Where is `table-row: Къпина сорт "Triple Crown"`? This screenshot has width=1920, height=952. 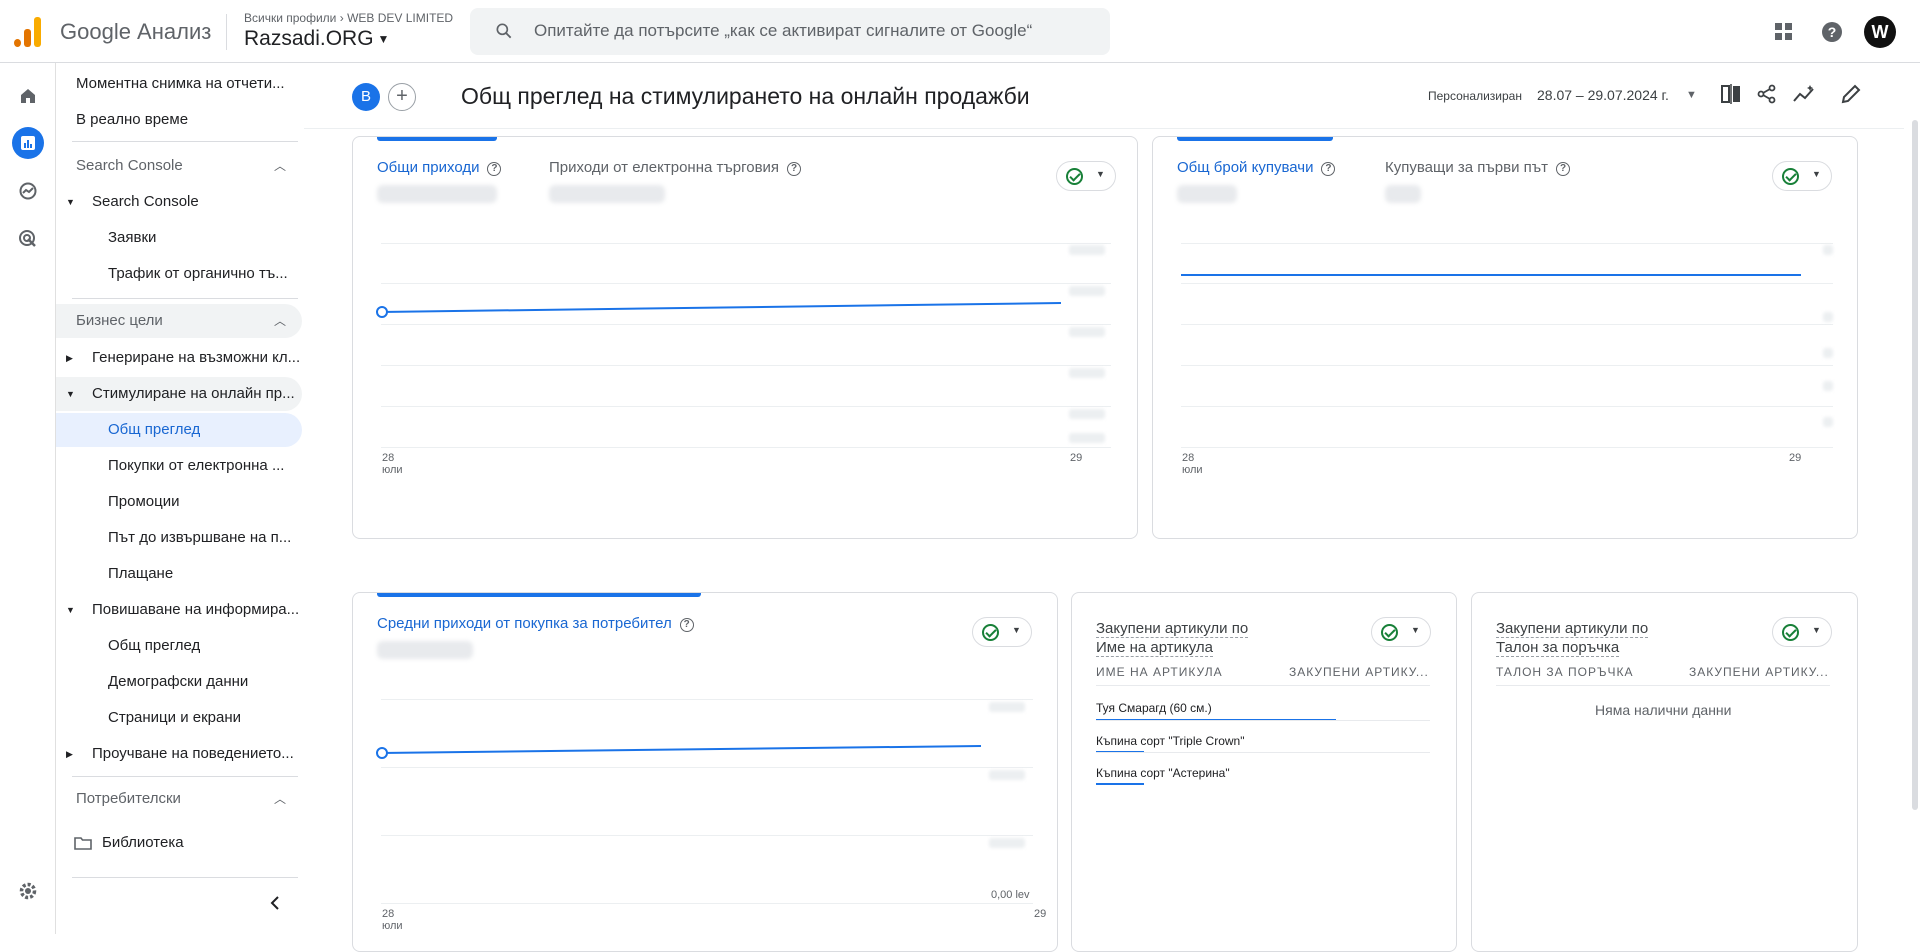
table-row: Къпина сорт "Triple Crown" is located at coordinates (1170, 741).